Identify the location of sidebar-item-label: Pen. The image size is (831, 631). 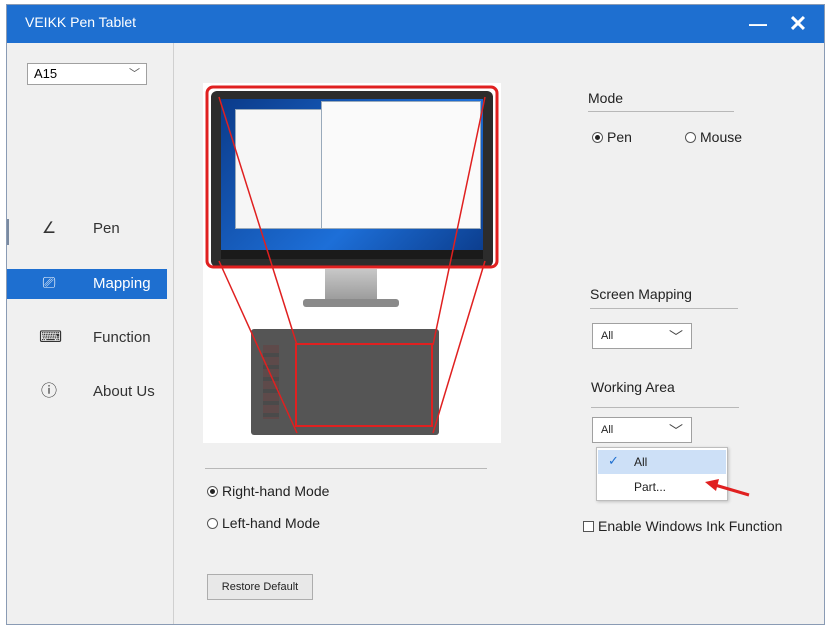
(106, 228).